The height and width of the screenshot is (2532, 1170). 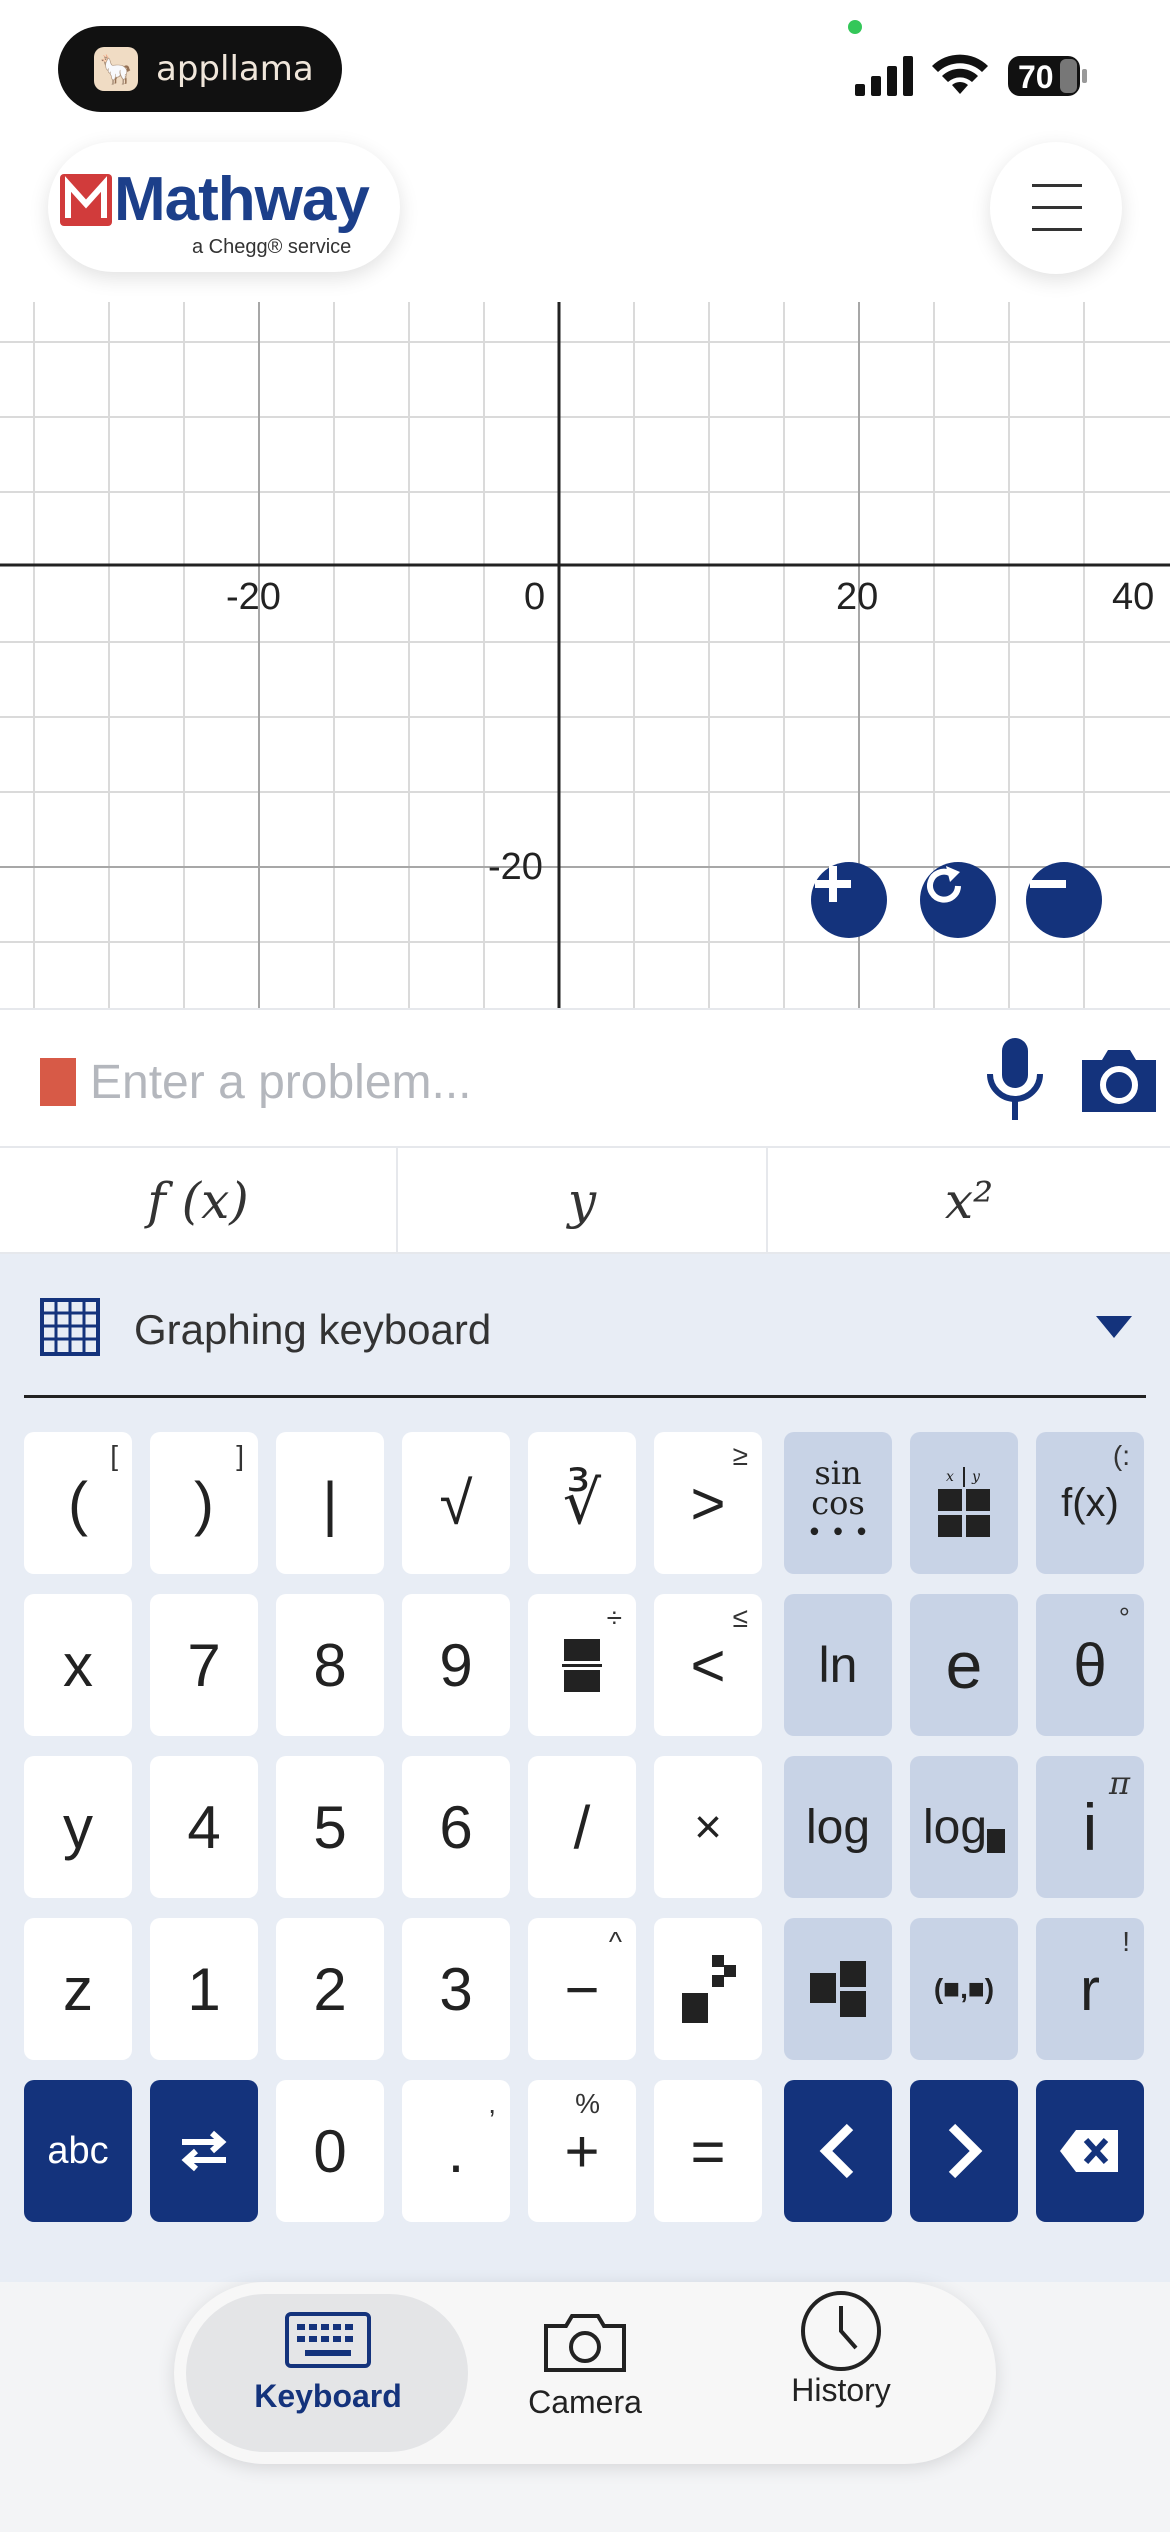 I want to click on quick-tab-x-squared: x², so click(x=969, y=1201).